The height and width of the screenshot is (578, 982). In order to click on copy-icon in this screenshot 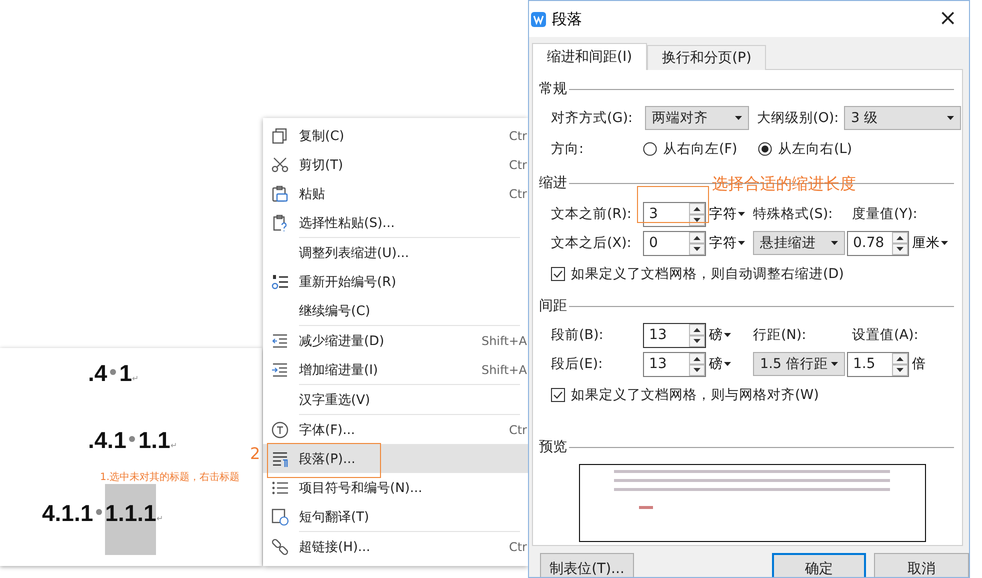, I will do `click(280, 135)`.